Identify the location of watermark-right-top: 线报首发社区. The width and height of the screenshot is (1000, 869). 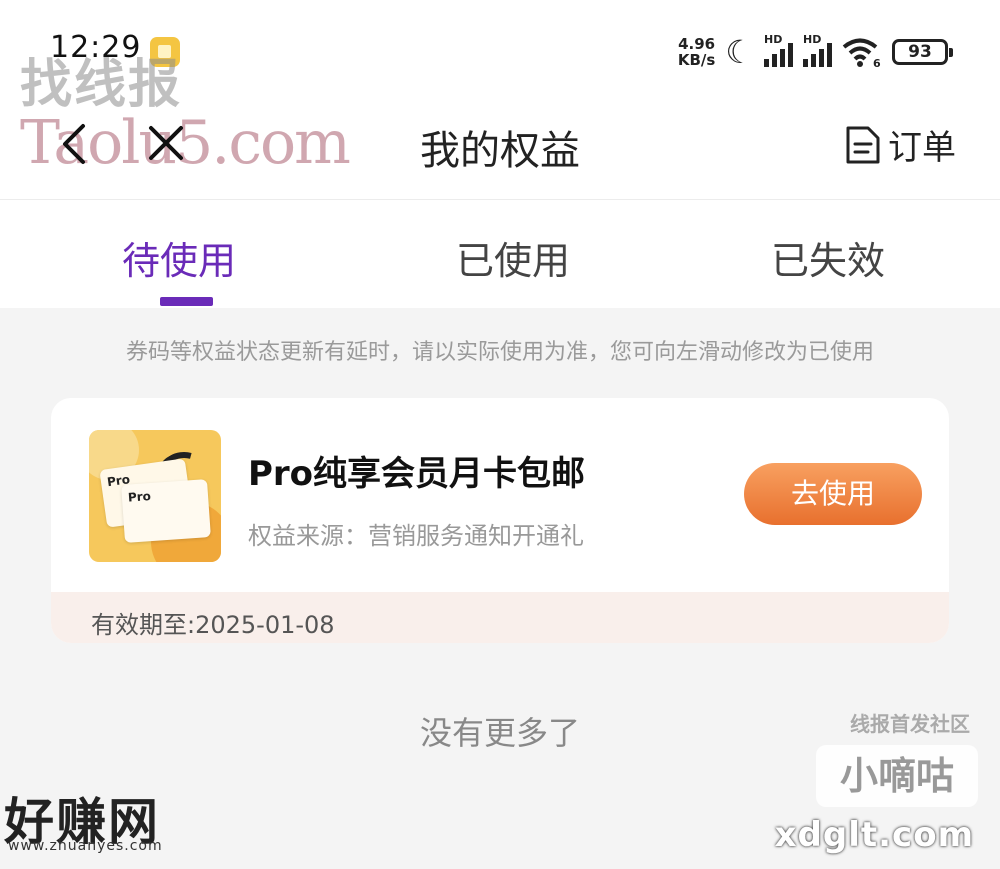
(910, 724).